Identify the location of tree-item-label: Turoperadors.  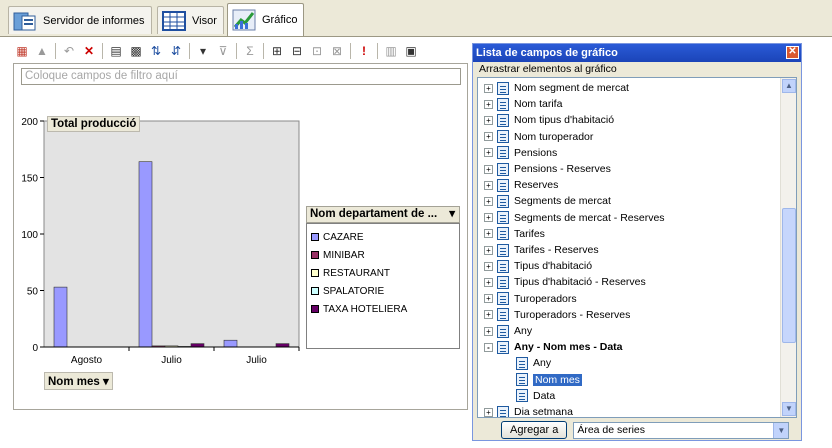
(545, 298).